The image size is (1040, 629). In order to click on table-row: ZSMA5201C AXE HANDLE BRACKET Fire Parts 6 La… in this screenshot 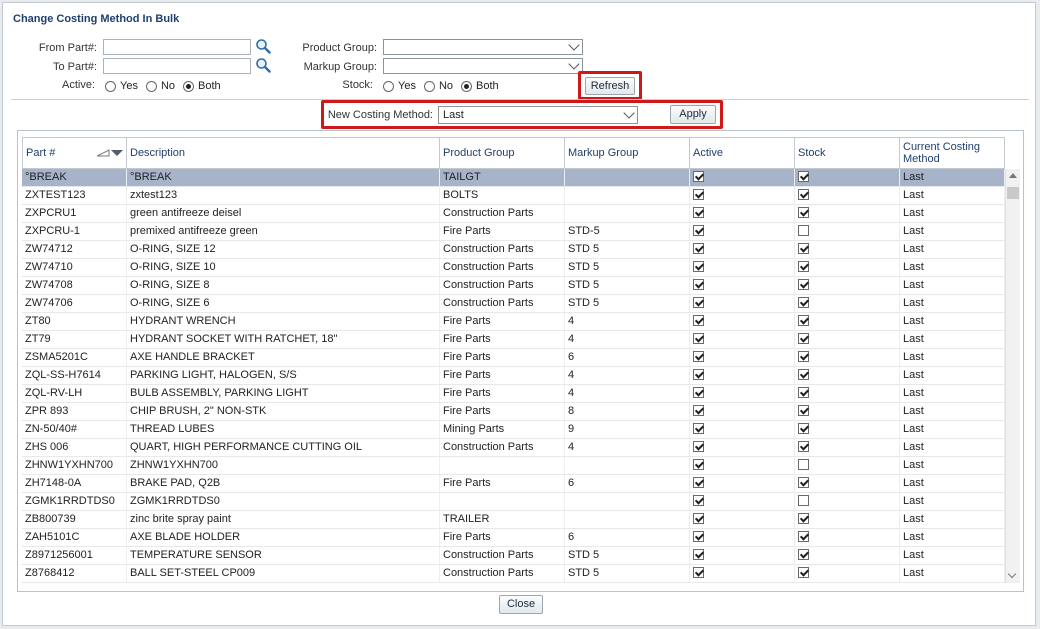, I will do `click(513, 358)`.